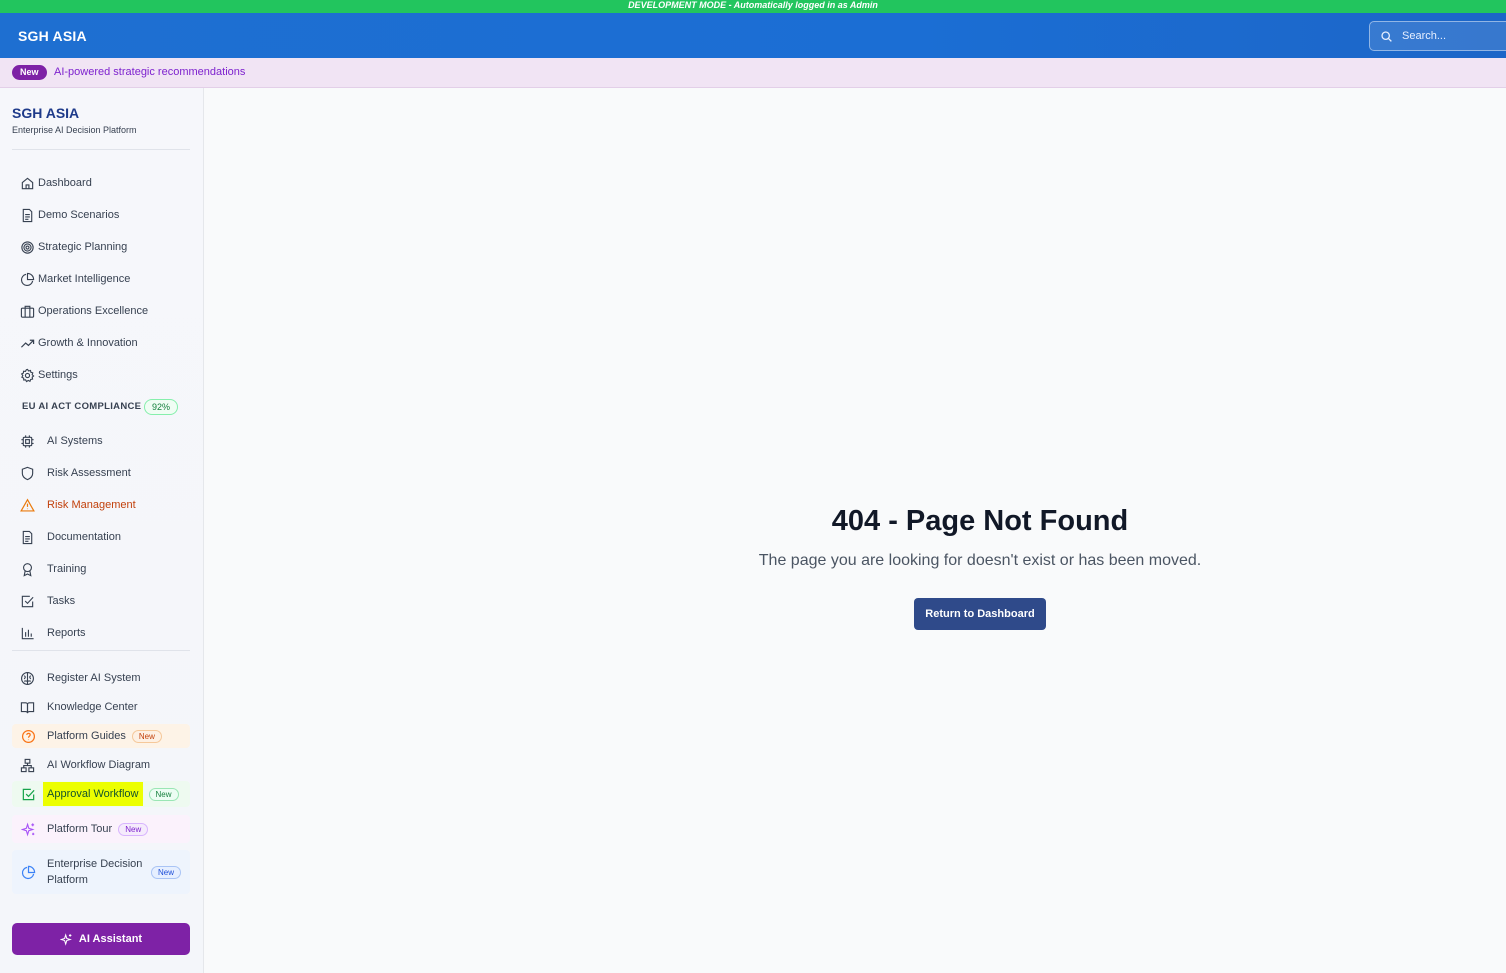 The image size is (1506, 973). Describe the element at coordinates (91, 505) in the screenshot. I see `sidebar-item-label: Risk Management` at that location.